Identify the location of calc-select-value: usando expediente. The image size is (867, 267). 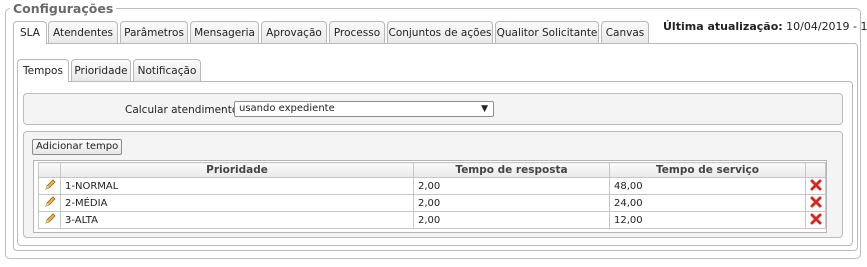
(287, 108).